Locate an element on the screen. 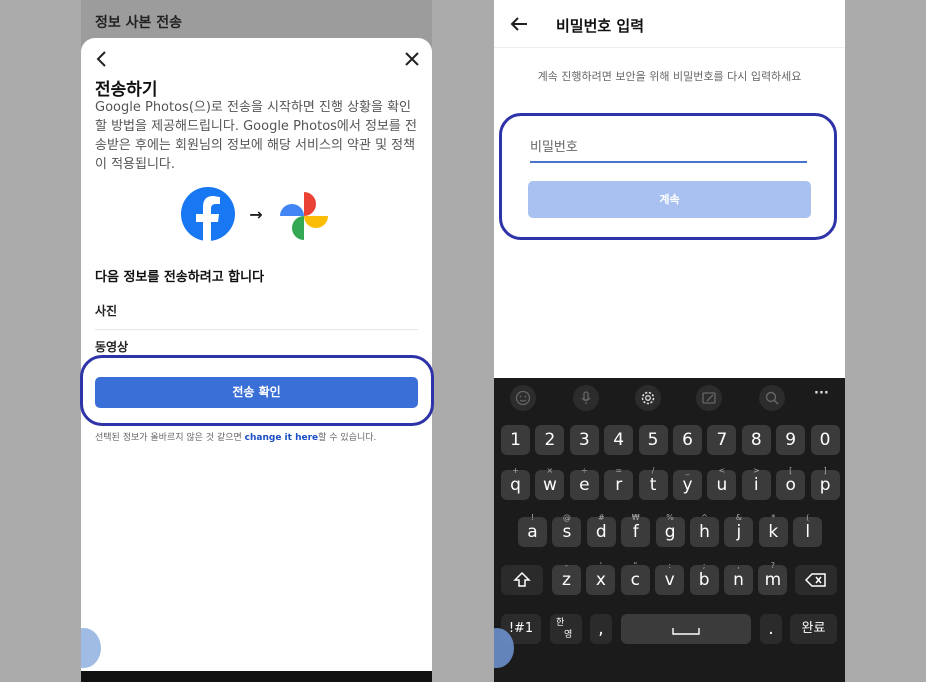 This screenshot has height=682, width=926. space-key is located at coordinates (686, 629).